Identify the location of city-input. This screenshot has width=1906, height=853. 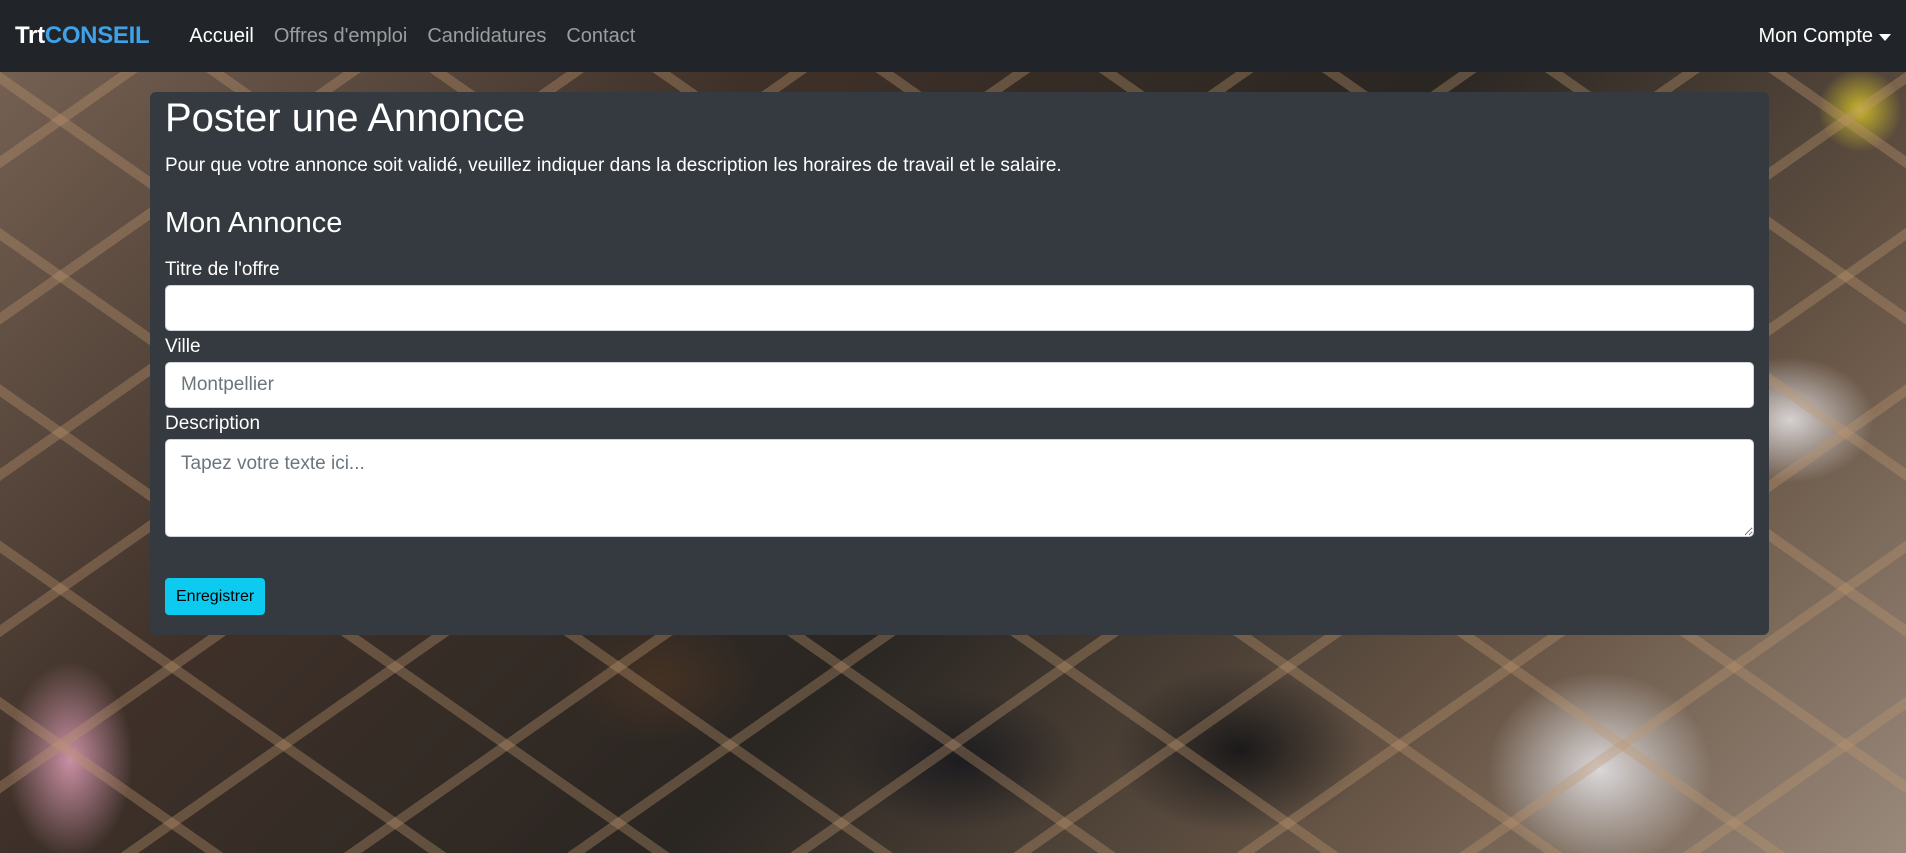
(959, 385).